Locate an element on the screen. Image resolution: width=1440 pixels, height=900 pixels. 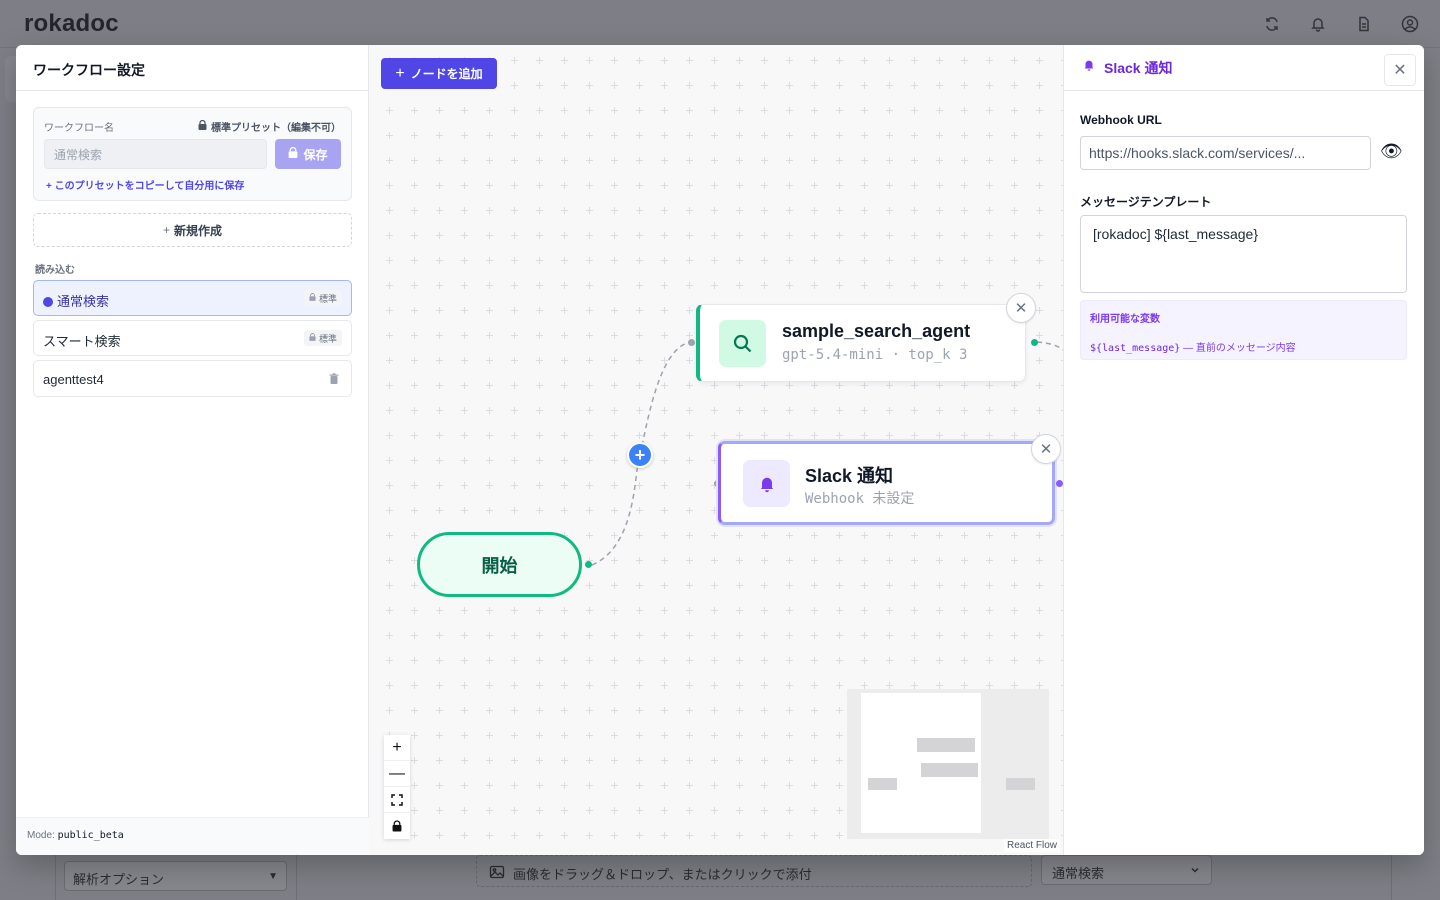
add-node-button: + ノードを追加 is located at coordinates (439, 73).